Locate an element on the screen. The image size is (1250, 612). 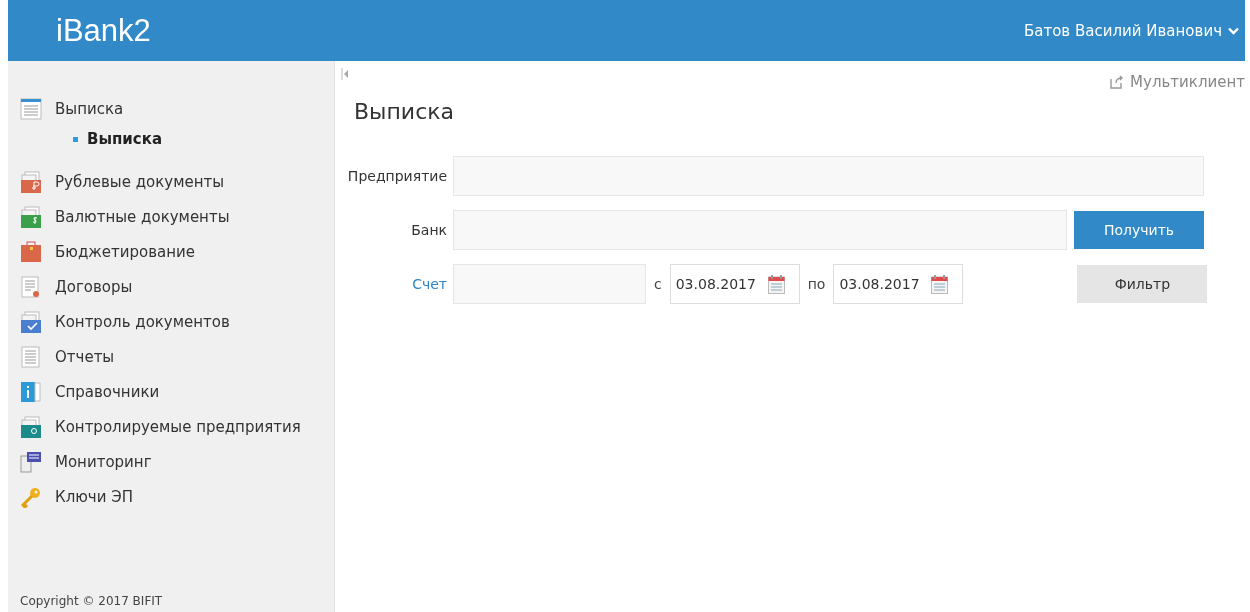
sidebar-item: Выписка is located at coordinates (177, 108).